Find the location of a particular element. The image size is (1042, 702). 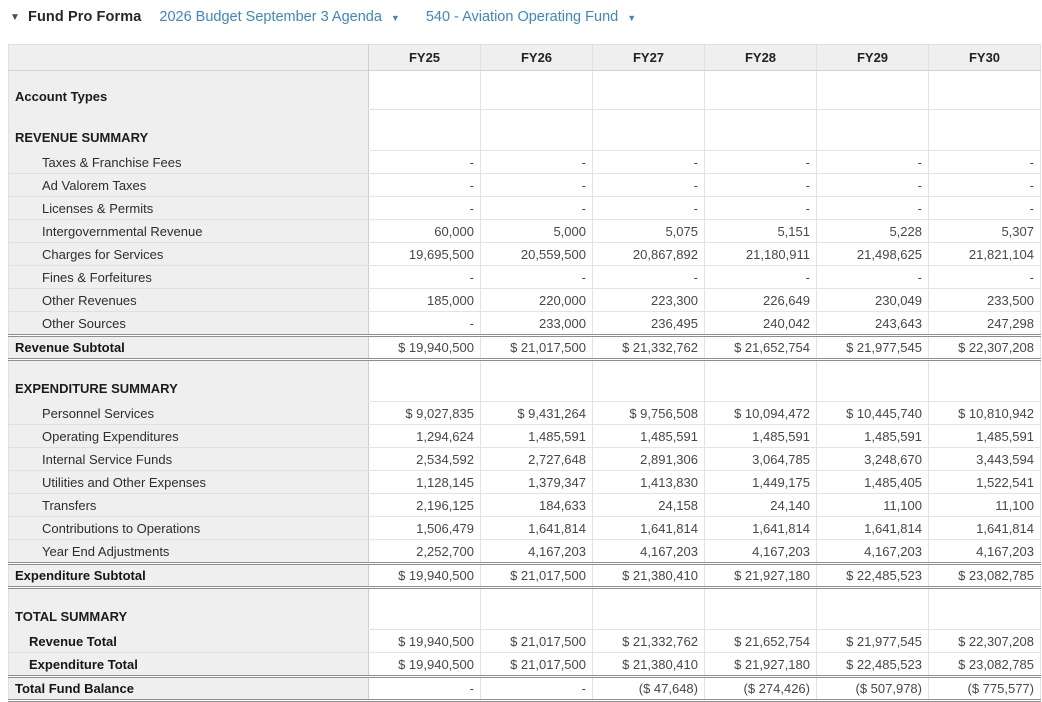

table-row: Ad Valorem Taxes - - - - - - is located at coordinates (524, 185).